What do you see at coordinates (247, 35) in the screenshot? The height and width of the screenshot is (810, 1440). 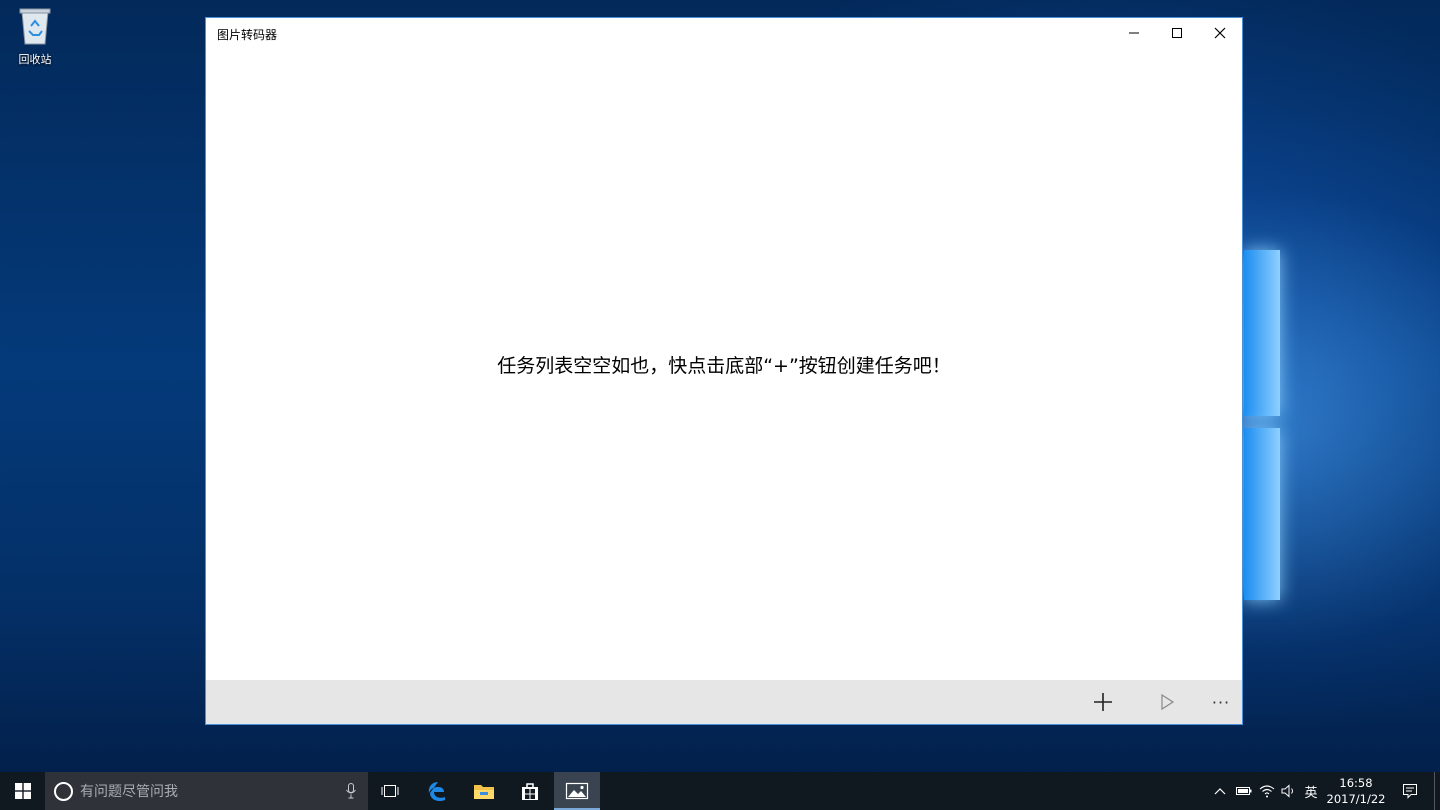 I see `window-title: 图片转码器` at bounding box center [247, 35].